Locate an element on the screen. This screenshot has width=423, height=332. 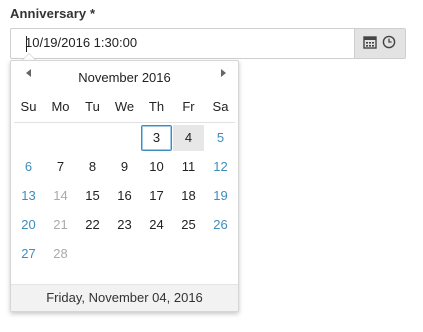
datetime-input-group: 10/19/2016 1:30:00 is located at coordinates (208, 43).